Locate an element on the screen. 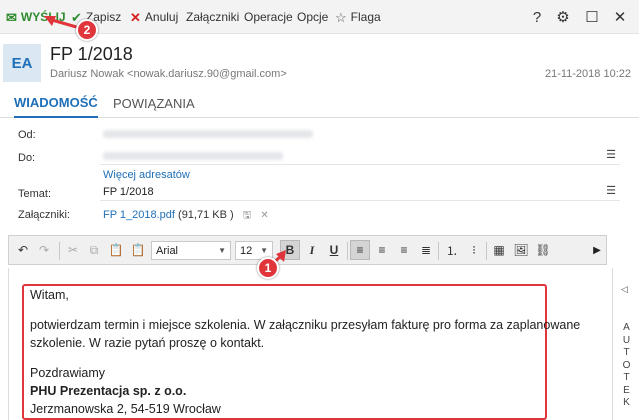 The height and width of the screenshot is (420, 639). paste-special-icon: 📋 is located at coordinates (138, 250).